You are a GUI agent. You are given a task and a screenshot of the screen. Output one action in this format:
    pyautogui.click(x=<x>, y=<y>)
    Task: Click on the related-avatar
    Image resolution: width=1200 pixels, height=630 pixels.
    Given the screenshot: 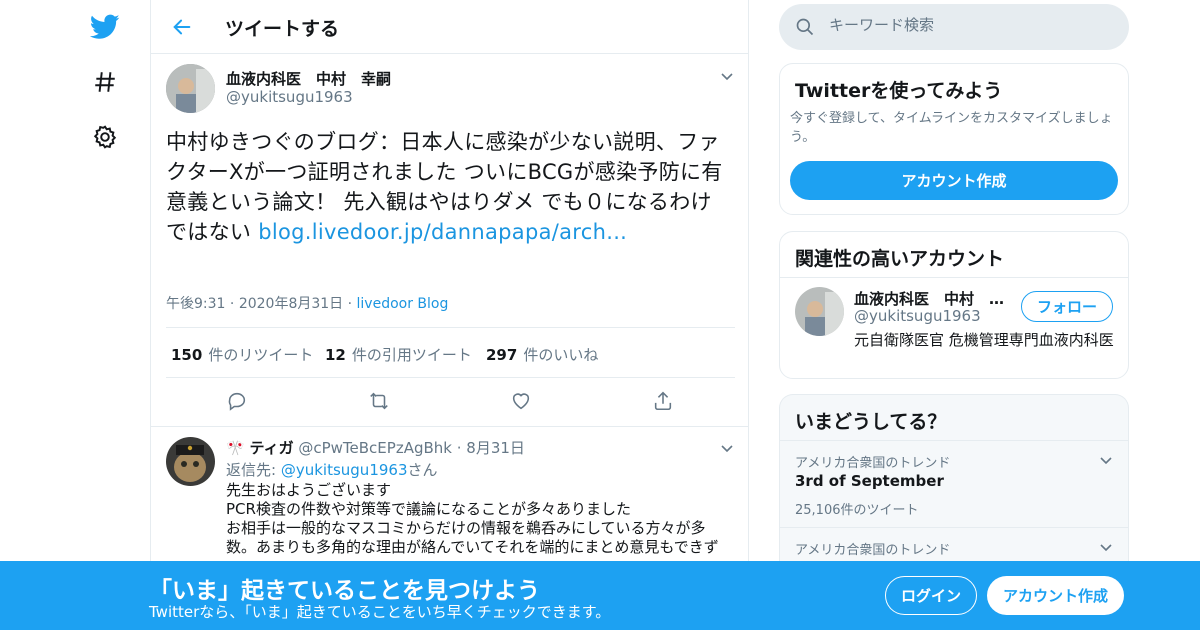 What is the action you would take?
    pyautogui.click(x=819, y=311)
    